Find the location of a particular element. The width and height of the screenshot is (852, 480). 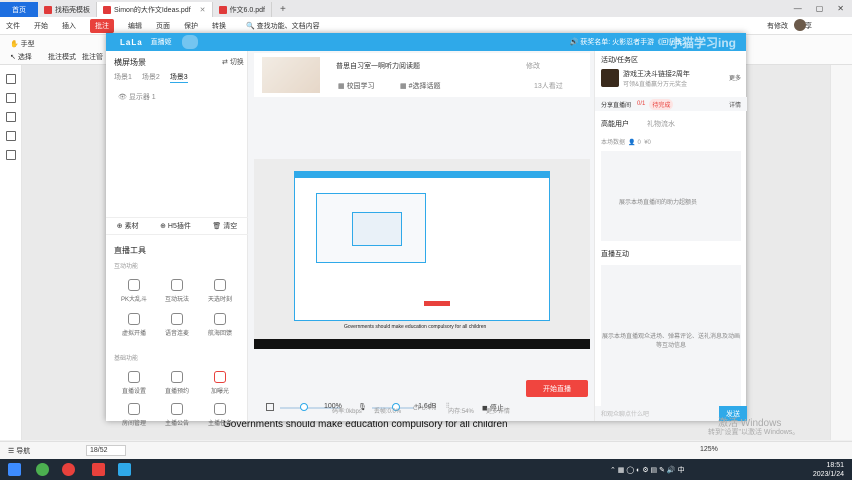

header-watermark: 小猫学习ing is located at coordinates (703, 43).